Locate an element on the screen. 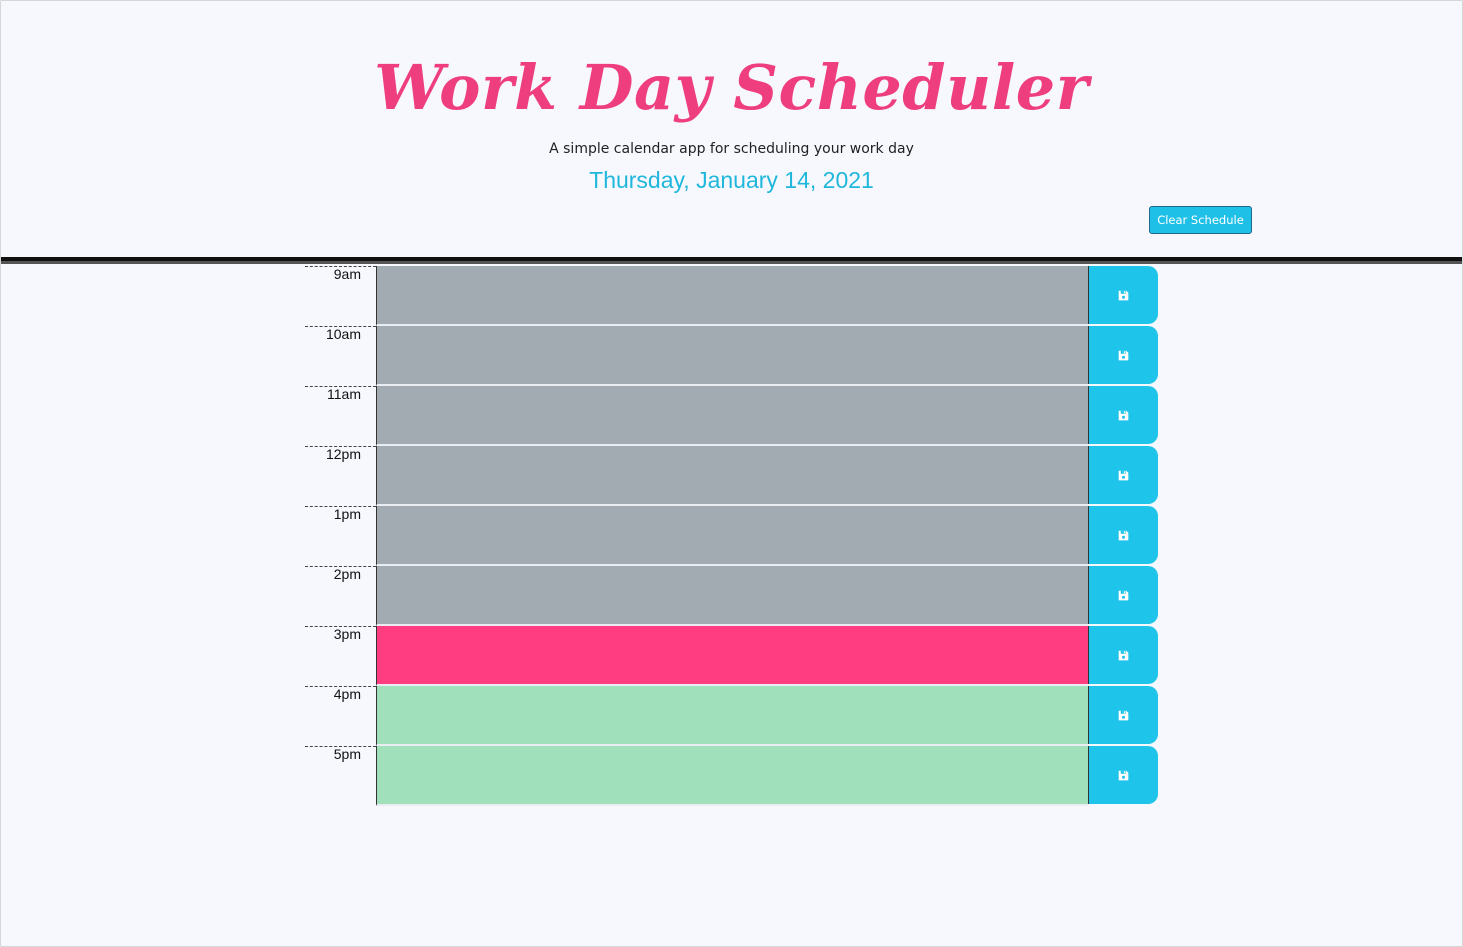 The width and height of the screenshot is (1463, 947). hour-label-text: 9am is located at coordinates (347, 274).